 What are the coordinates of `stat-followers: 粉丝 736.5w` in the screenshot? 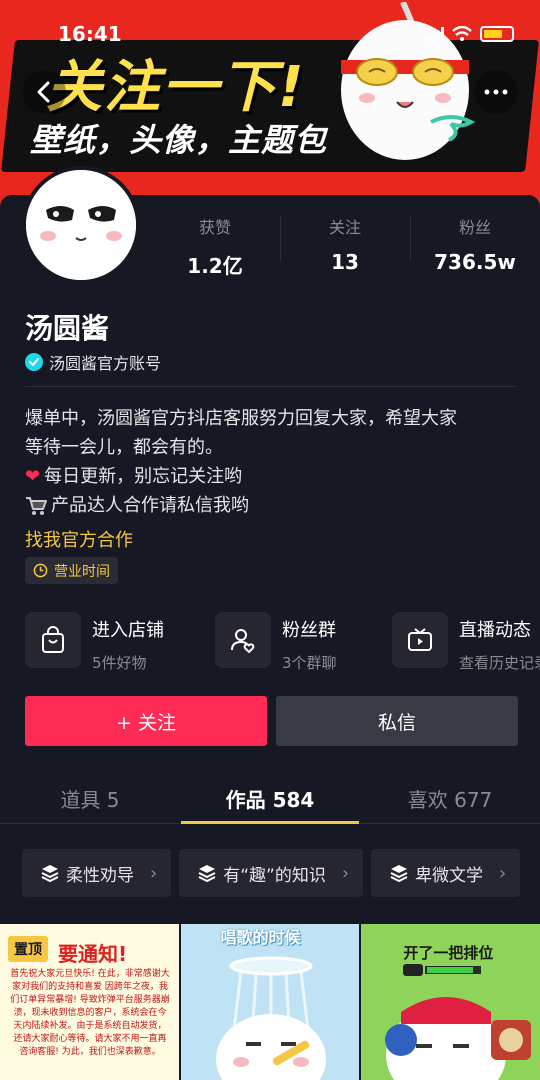 It's located at (475, 242).